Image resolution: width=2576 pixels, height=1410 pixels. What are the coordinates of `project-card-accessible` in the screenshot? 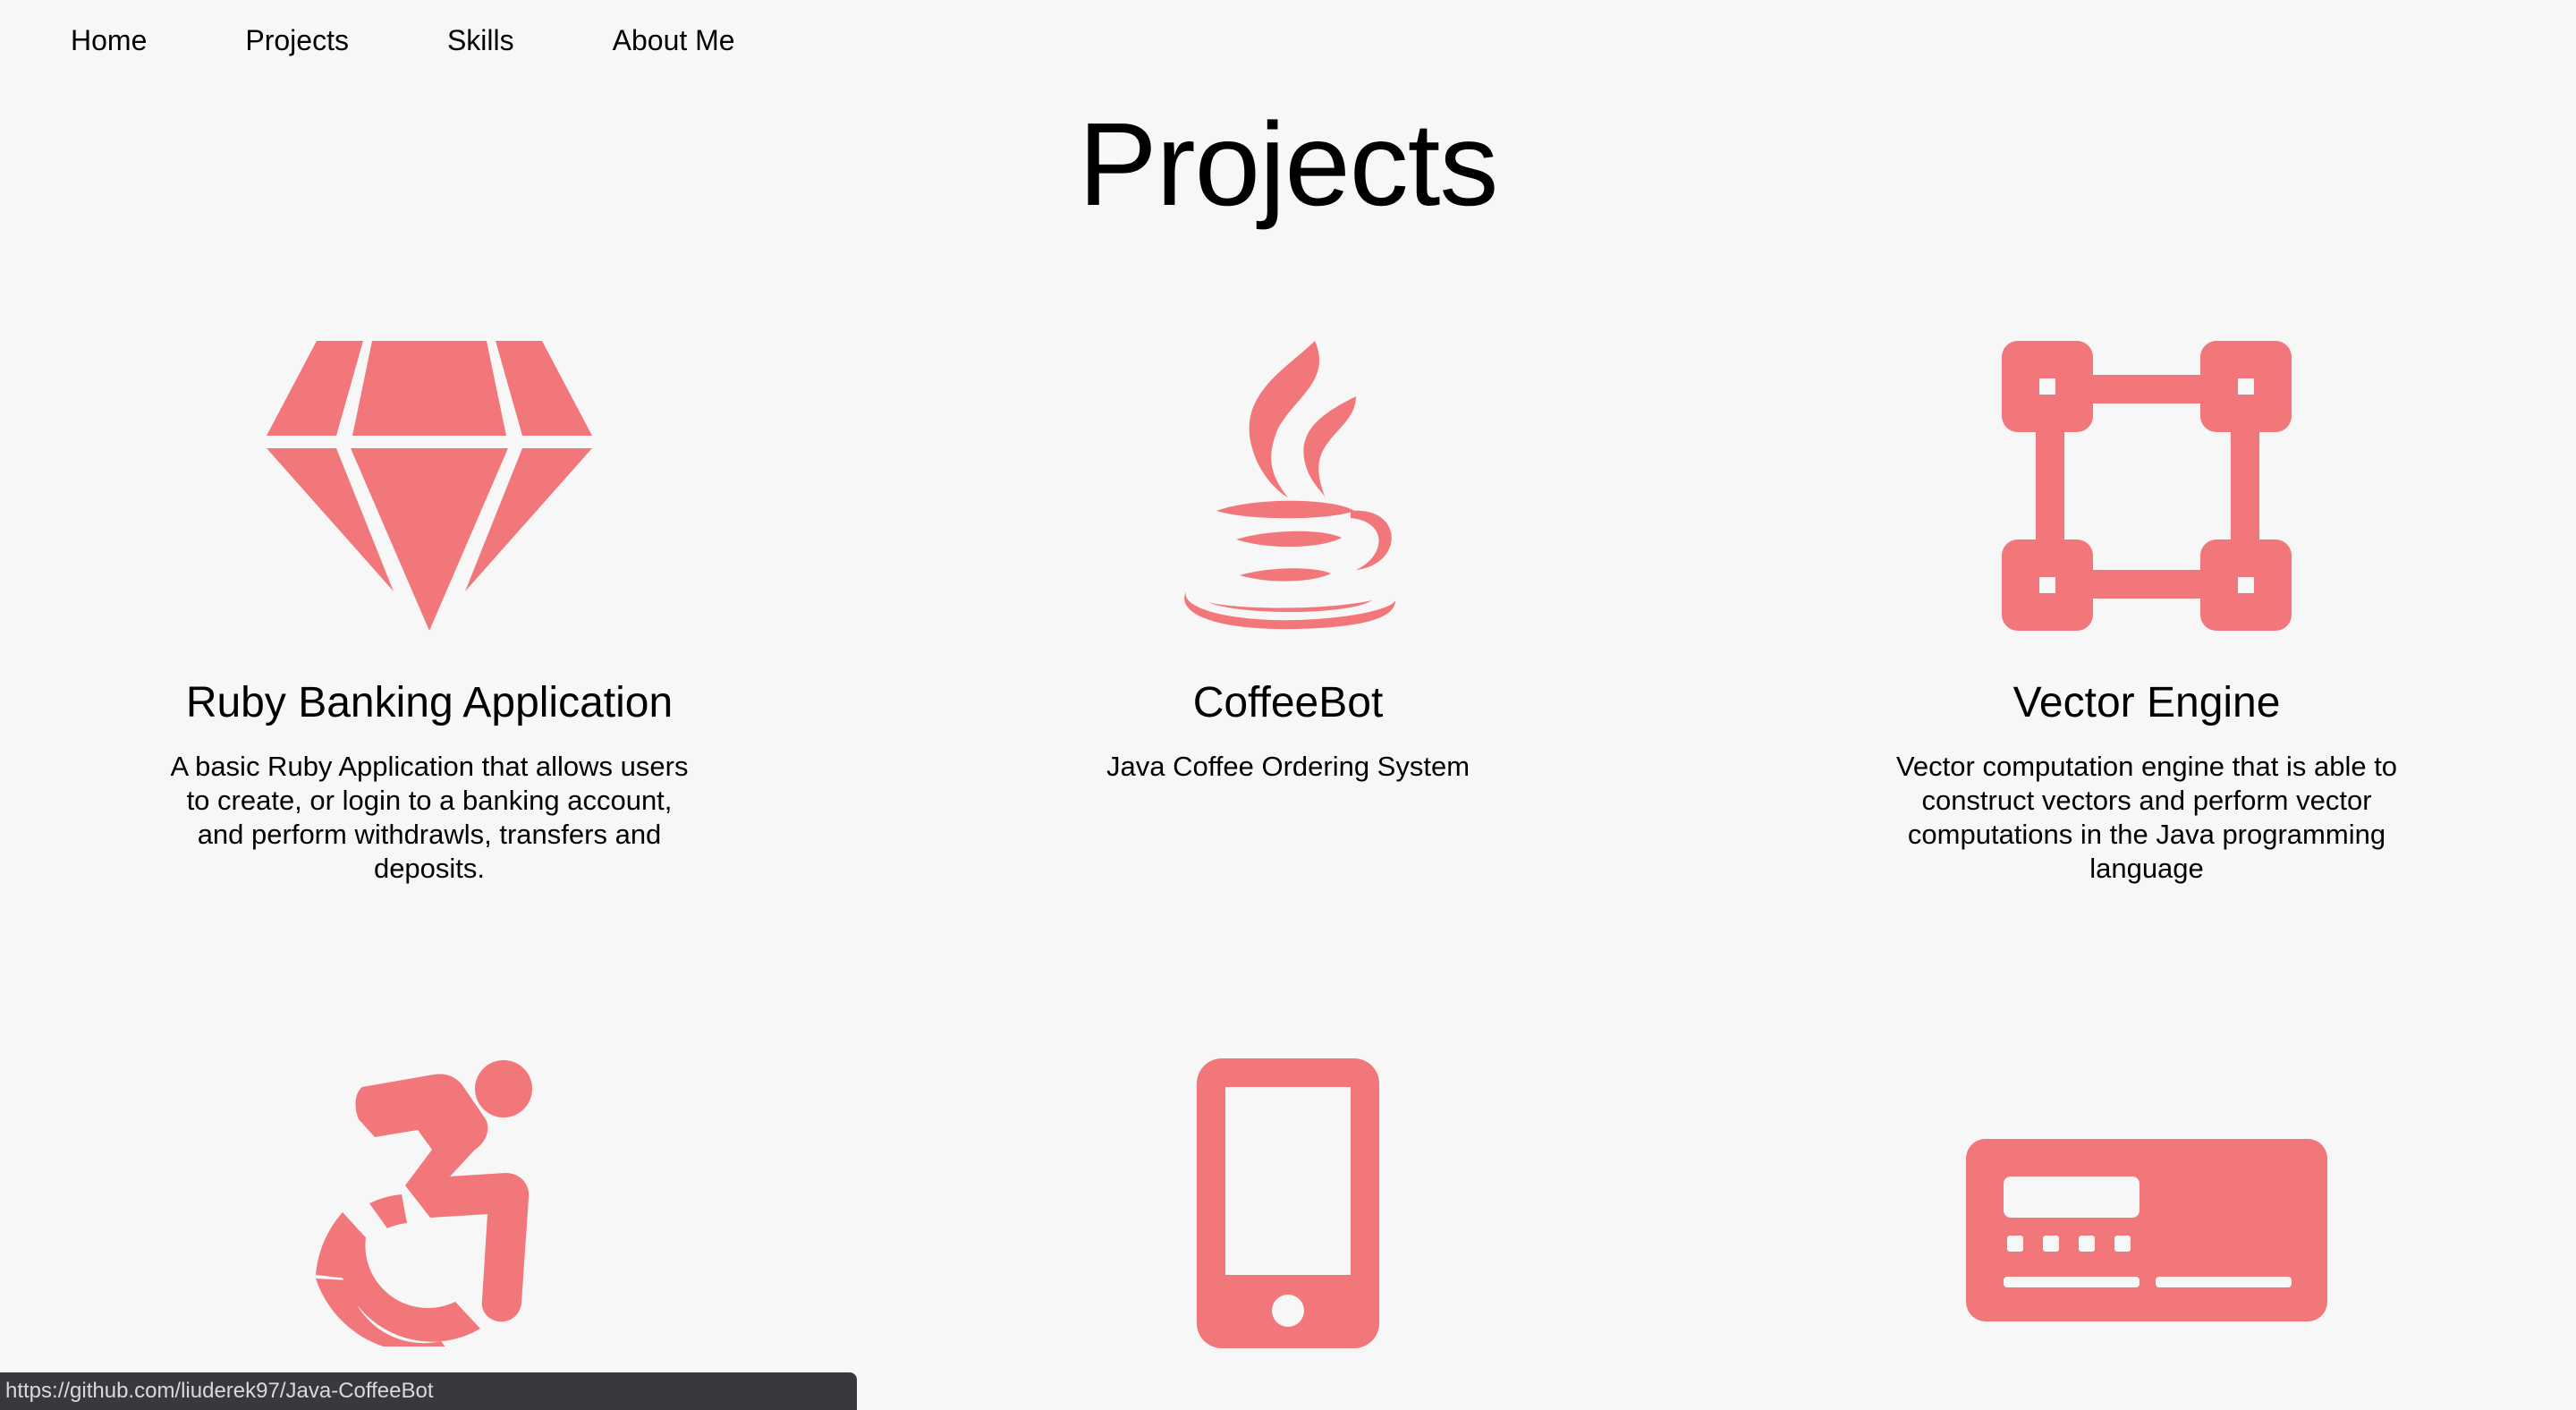 It's located at (429, 1225).